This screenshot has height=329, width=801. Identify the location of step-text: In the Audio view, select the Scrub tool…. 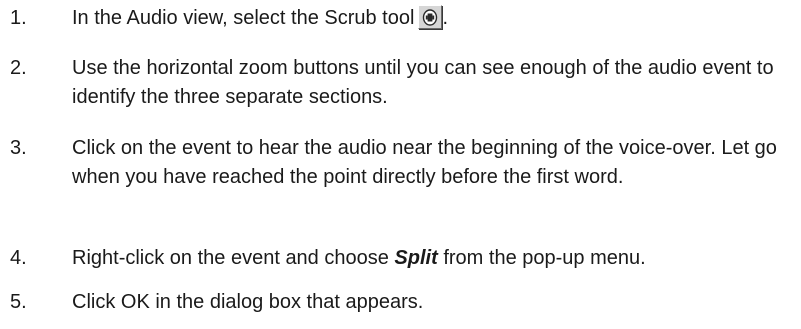
(436, 18).